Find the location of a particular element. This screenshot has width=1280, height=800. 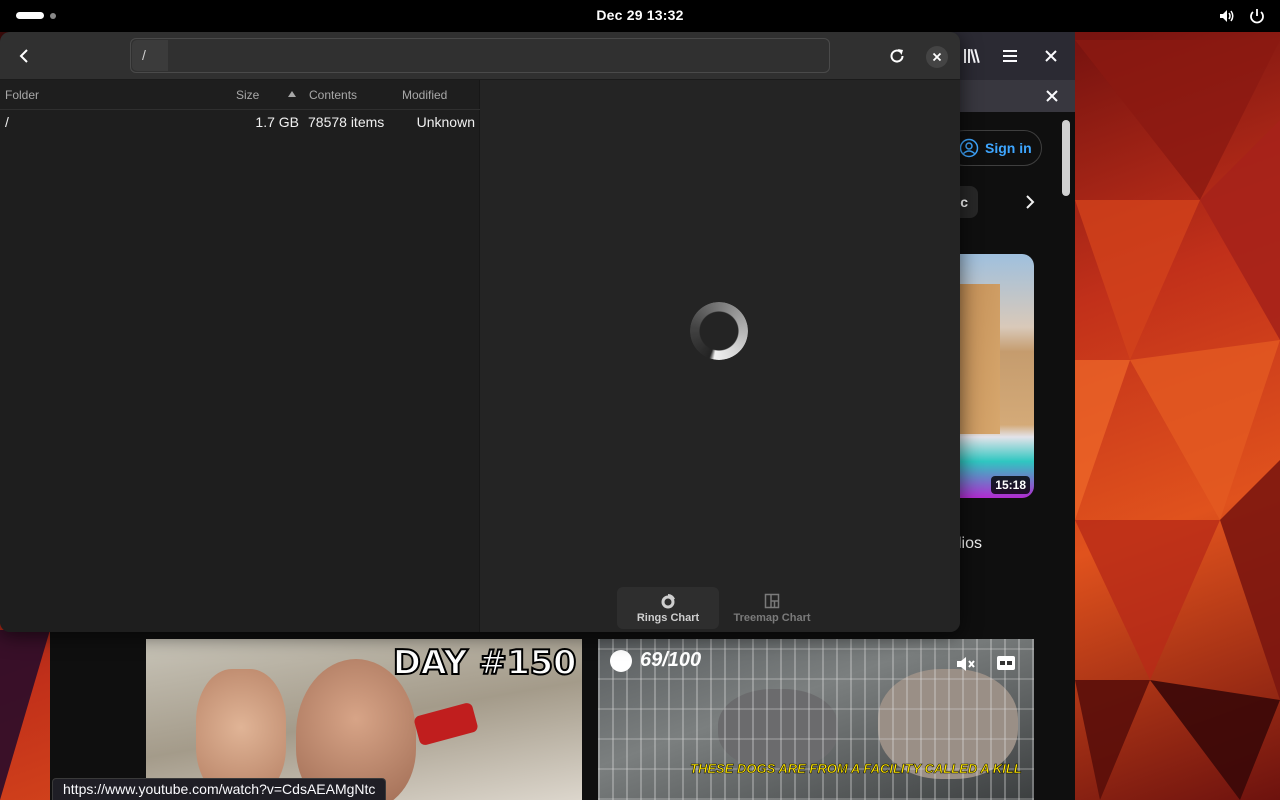

reload-button is located at coordinates (897, 56).